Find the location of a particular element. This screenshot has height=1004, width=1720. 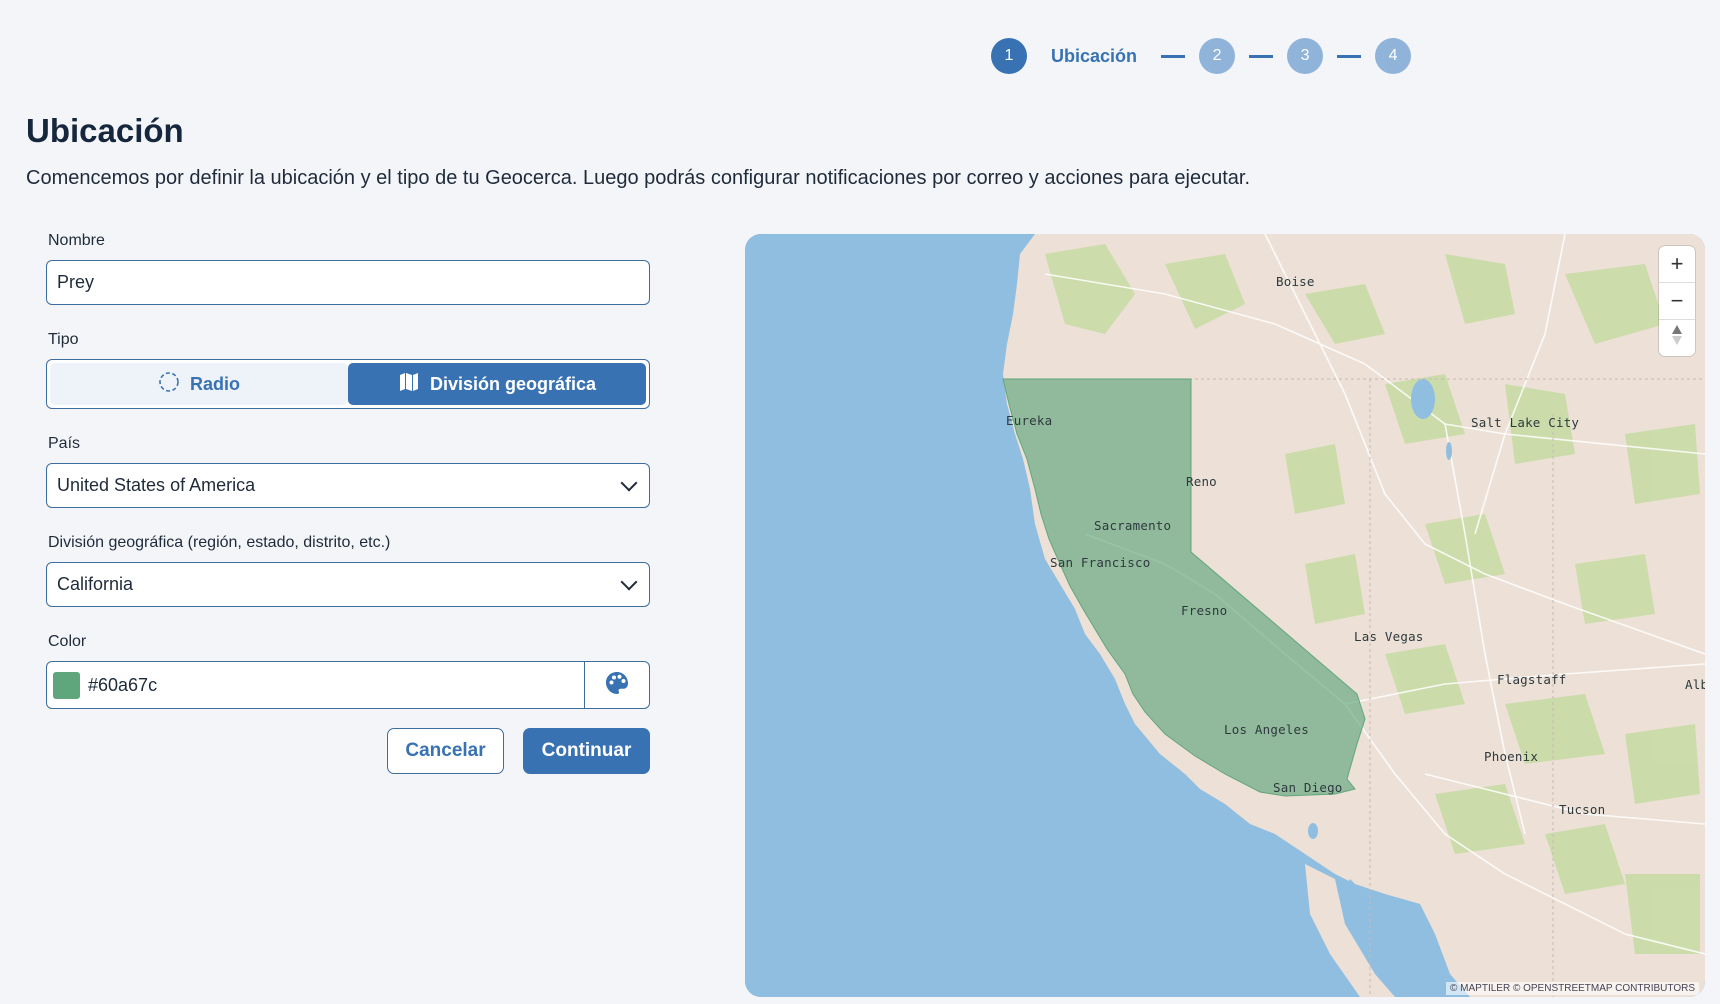

country-select: United States of America is located at coordinates (348, 485).